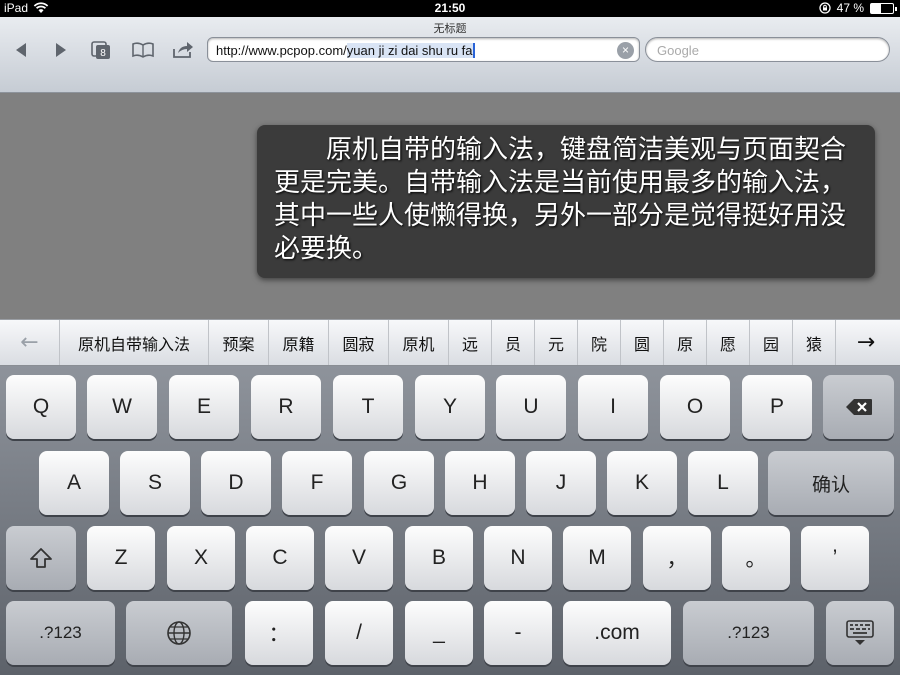 This screenshot has height=675, width=900. Describe the element at coordinates (597, 558) in the screenshot. I see `key-m: M` at that location.